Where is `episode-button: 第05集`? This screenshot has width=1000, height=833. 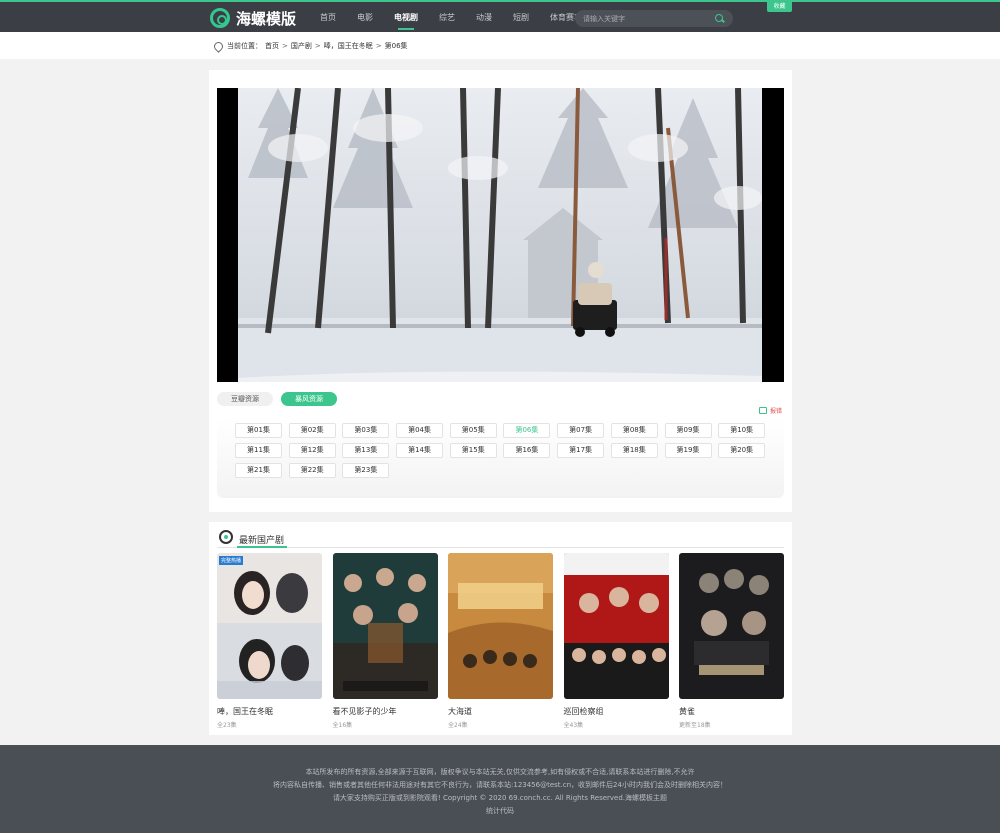
episode-button: 第05集 is located at coordinates (473, 430).